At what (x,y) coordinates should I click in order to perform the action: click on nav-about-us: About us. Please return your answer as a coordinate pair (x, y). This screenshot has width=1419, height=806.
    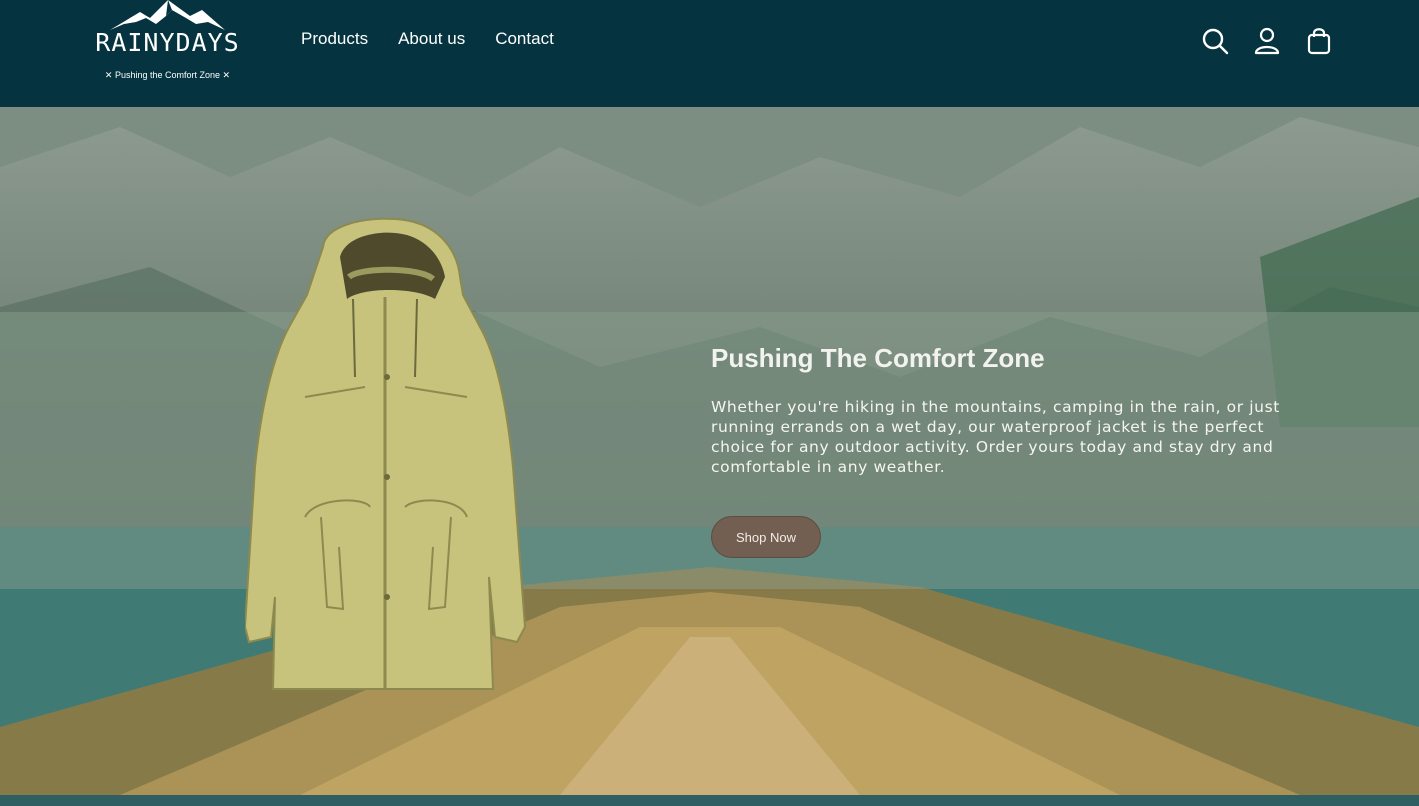
    Looking at the image, I should click on (431, 39).